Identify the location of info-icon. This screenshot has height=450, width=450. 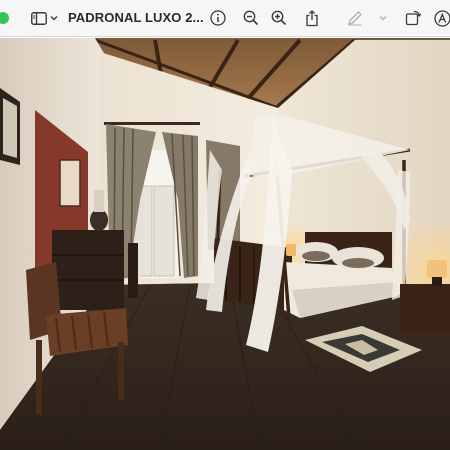
(218, 18).